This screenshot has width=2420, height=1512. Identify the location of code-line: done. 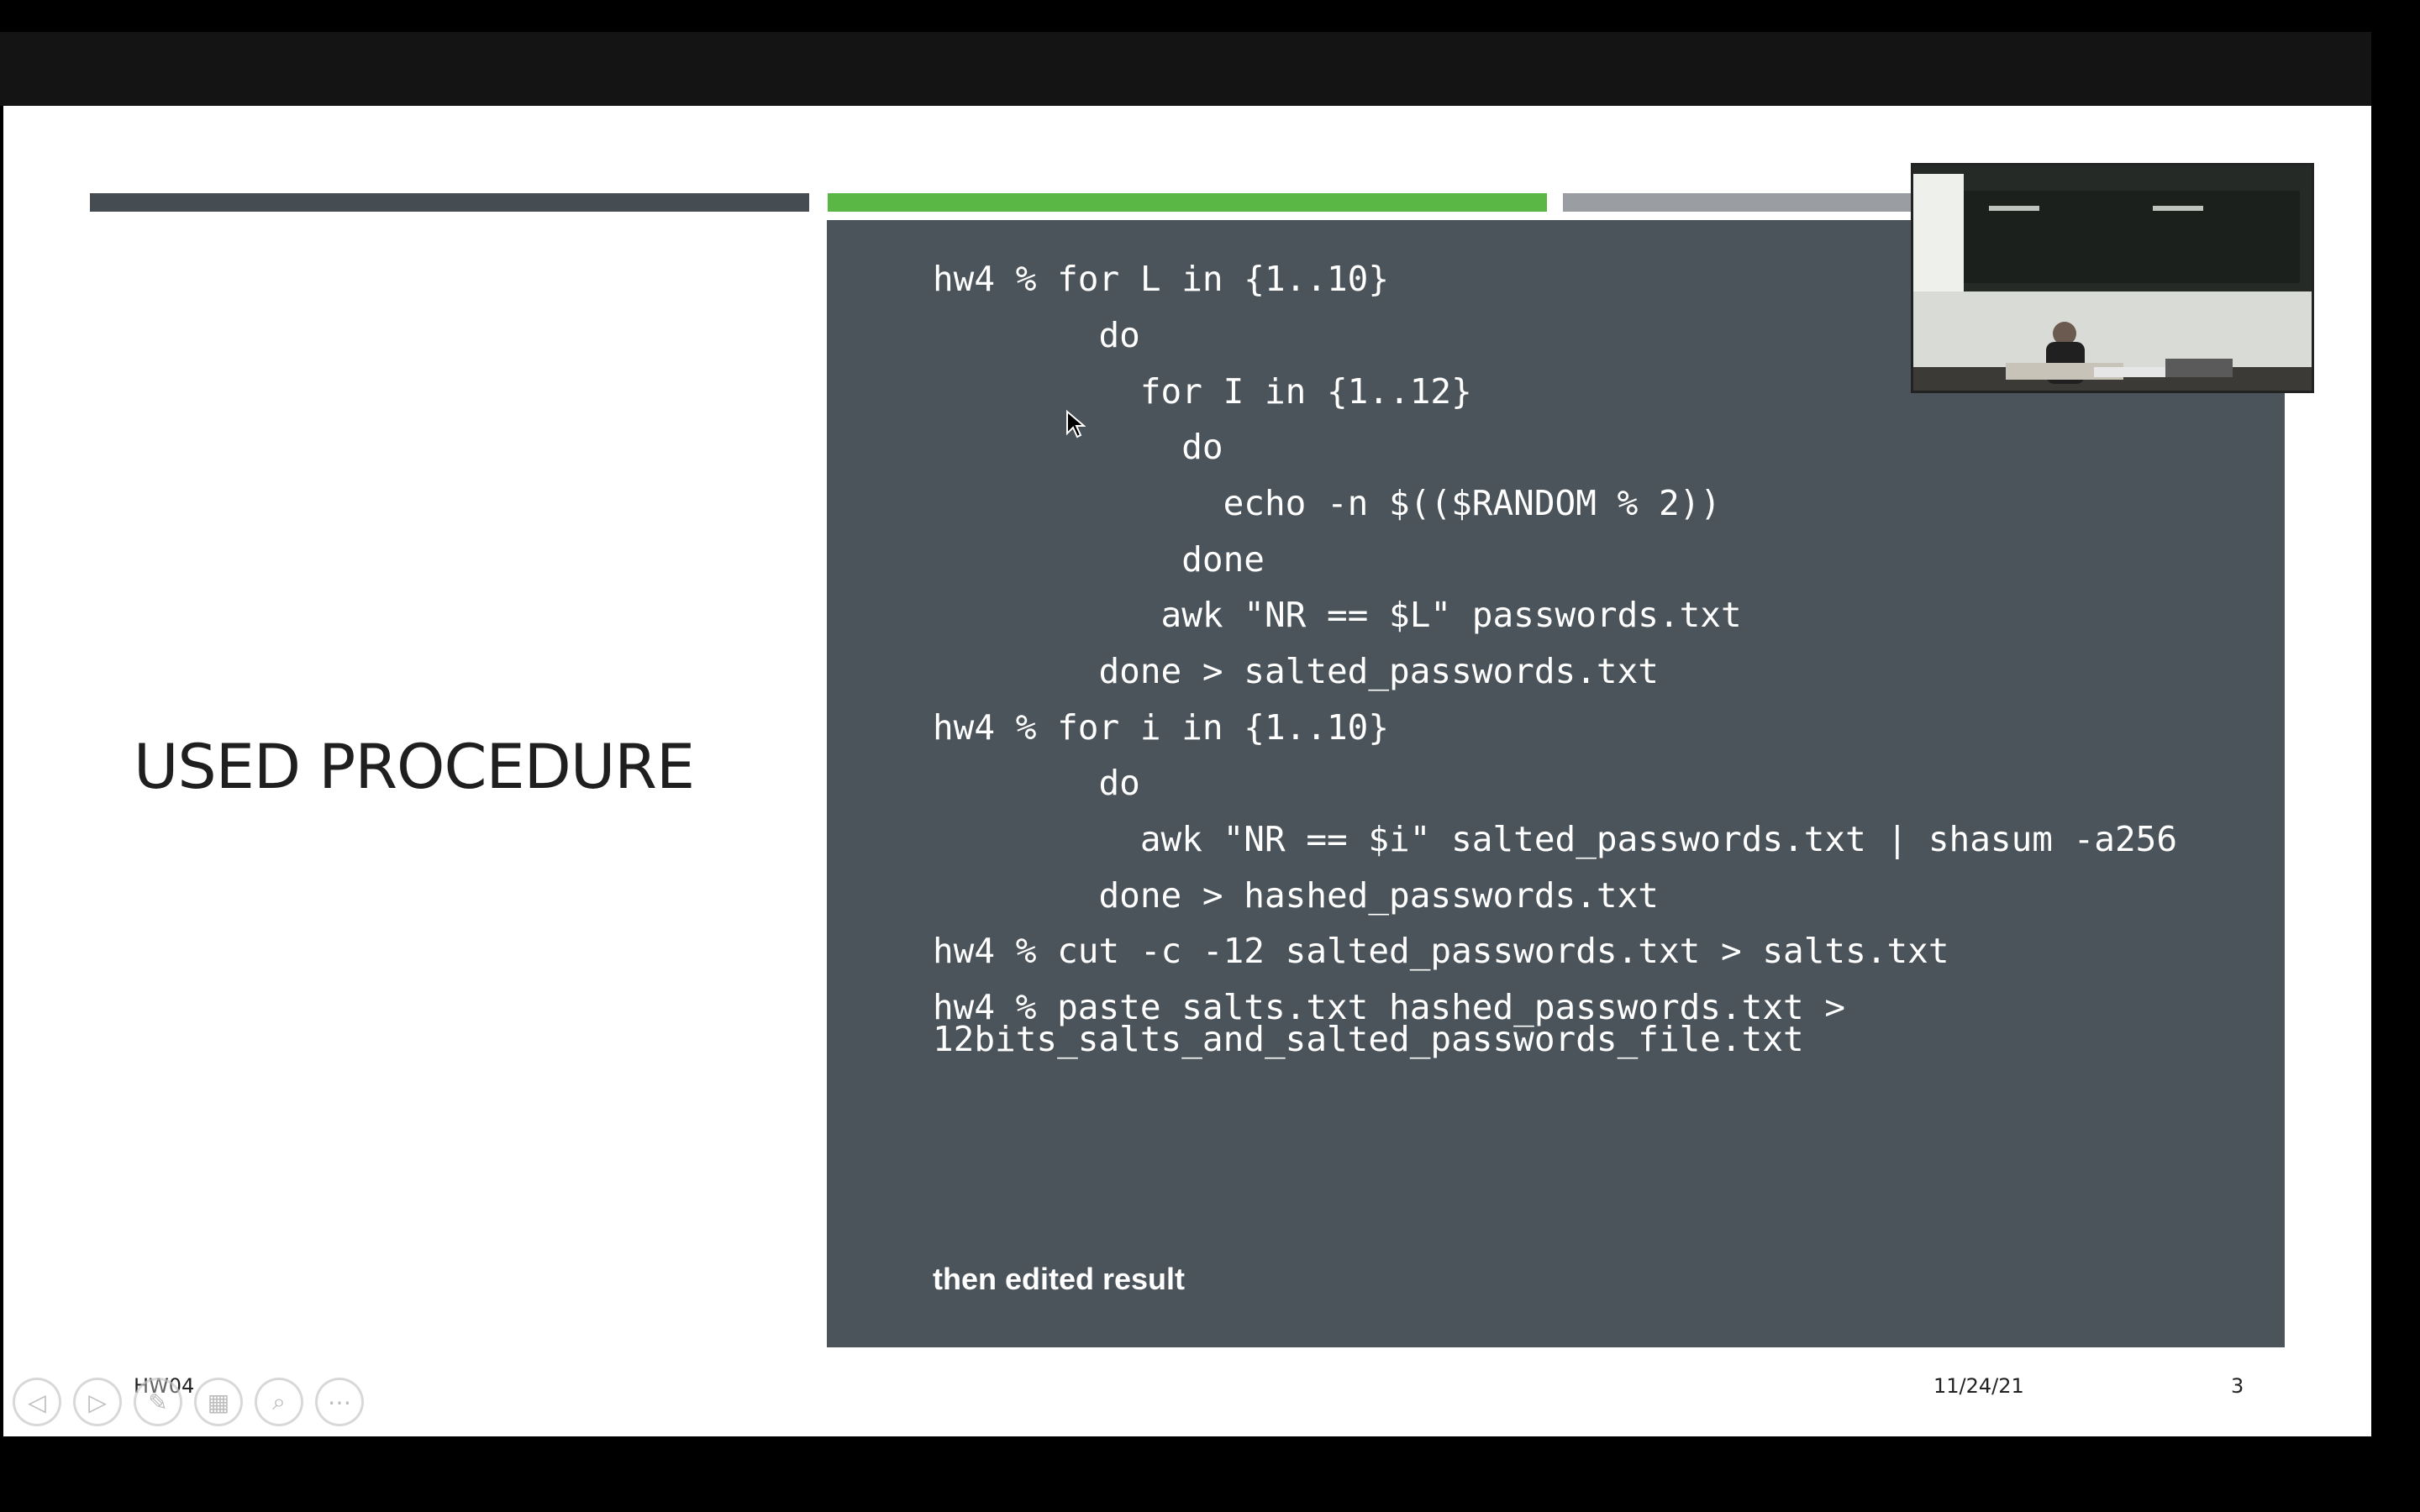
(1099, 559).